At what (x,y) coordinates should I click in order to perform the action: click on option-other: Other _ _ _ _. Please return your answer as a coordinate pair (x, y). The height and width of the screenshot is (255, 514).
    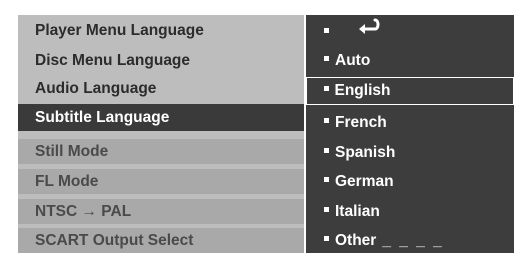
    Looking at the image, I should click on (410, 241).